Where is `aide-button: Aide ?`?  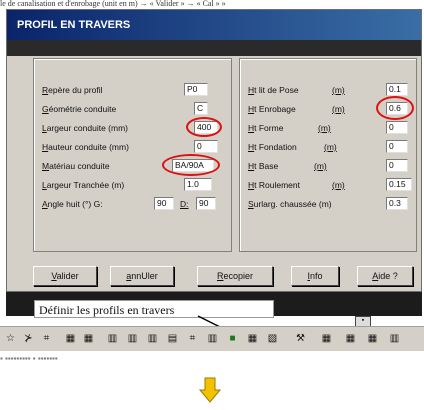 aide-button: Aide ? is located at coordinates (385, 276).